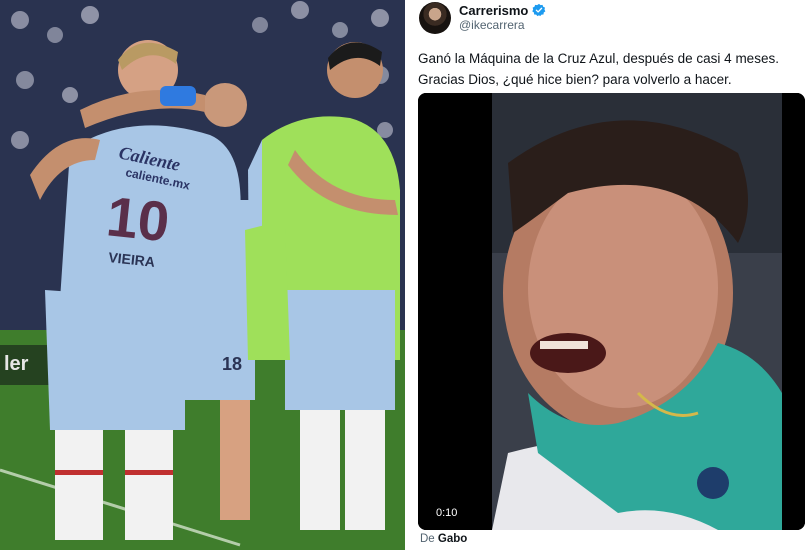  What do you see at coordinates (435, 18) in the screenshot?
I see `avatar` at bounding box center [435, 18].